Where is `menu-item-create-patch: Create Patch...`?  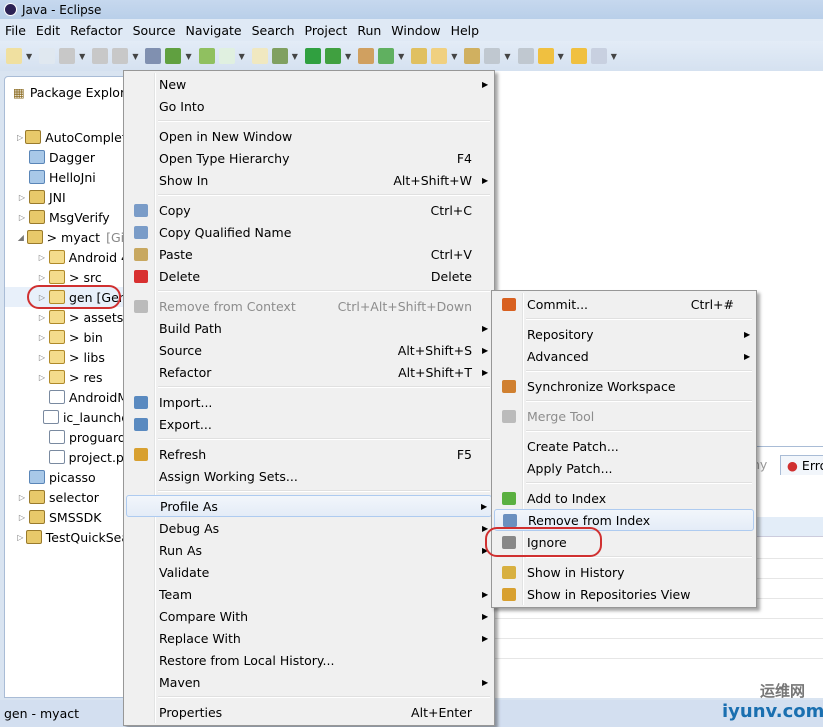
menu-item-create-patch: Create Patch... is located at coordinates (624, 446).